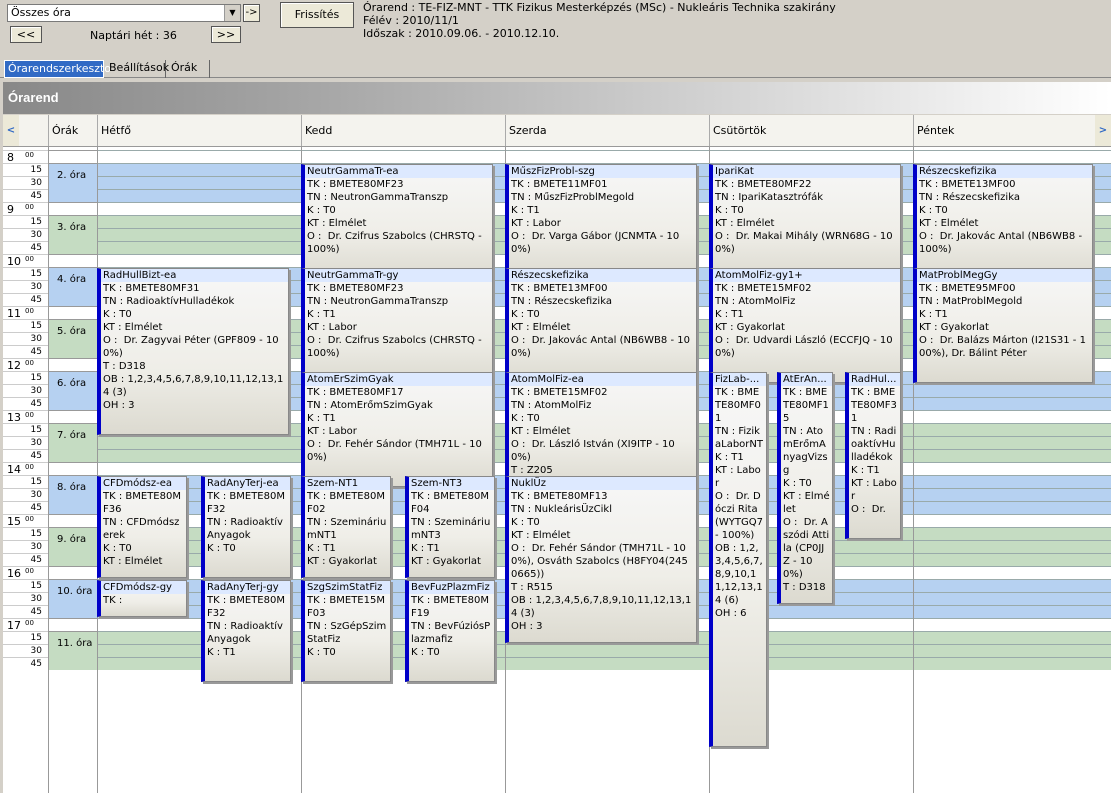 The width and height of the screenshot is (1111, 793). I want to click on course-title: AtomErSzimGyak, so click(398, 379).